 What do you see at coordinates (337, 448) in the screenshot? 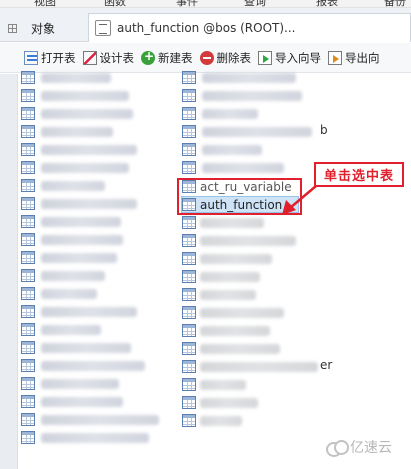
I see `watermark-logo-icon` at bounding box center [337, 448].